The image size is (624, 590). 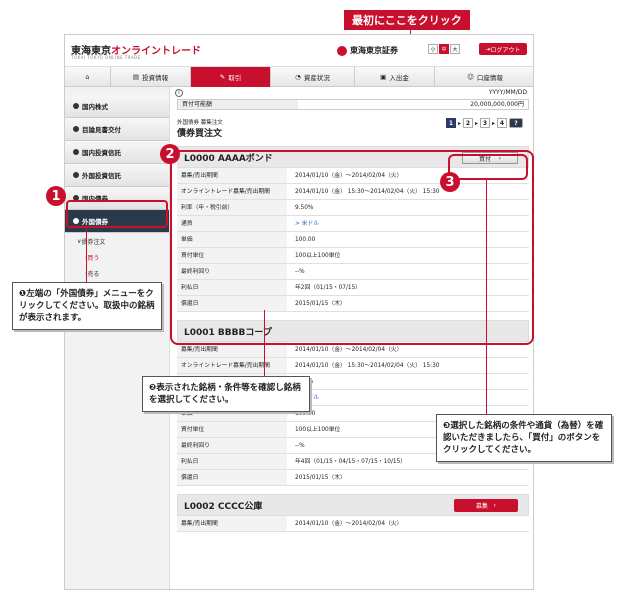 I want to click on detail-key: 償還日, so click(x=232, y=477).